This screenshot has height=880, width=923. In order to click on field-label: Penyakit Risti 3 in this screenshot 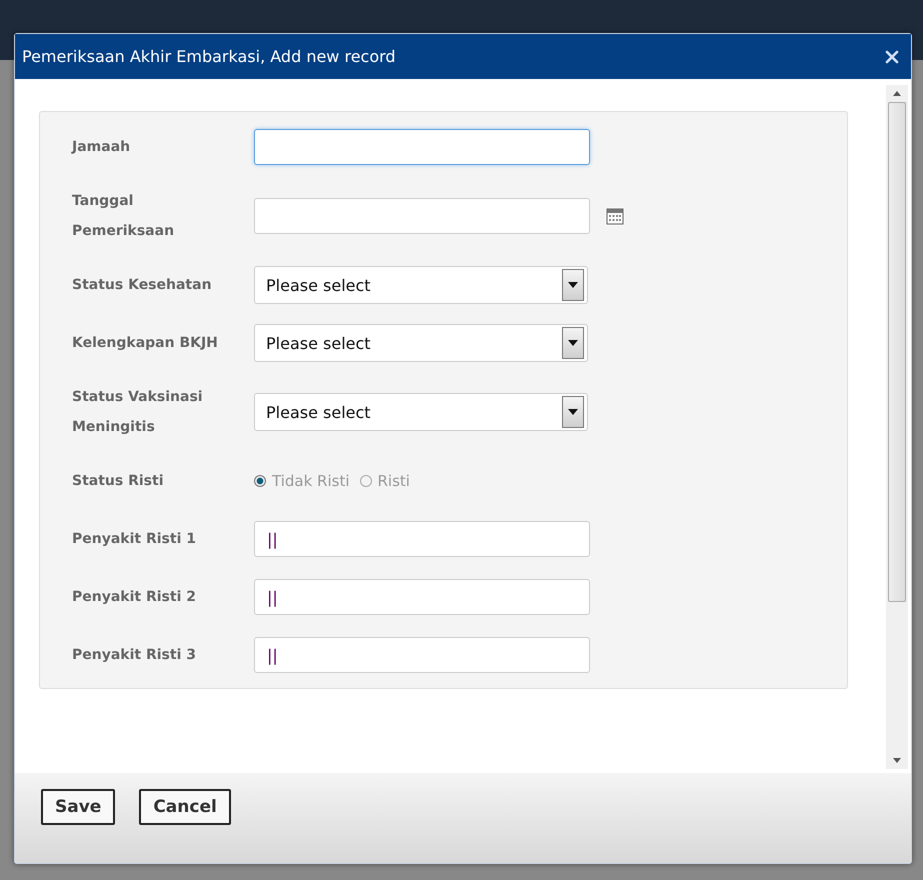, I will do `click(134, 655)`.